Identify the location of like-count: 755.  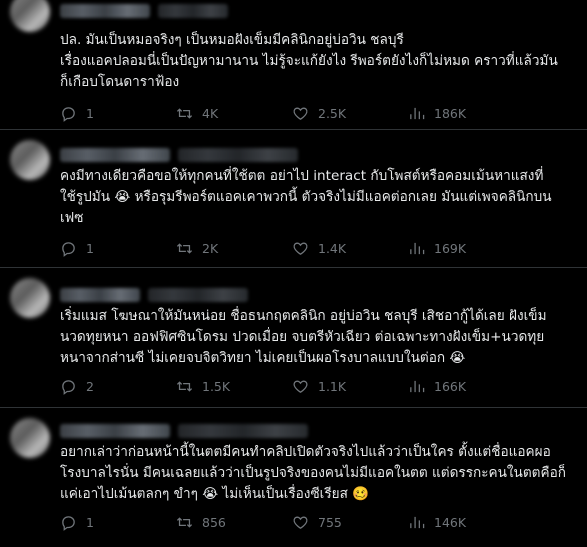
(330, 522).